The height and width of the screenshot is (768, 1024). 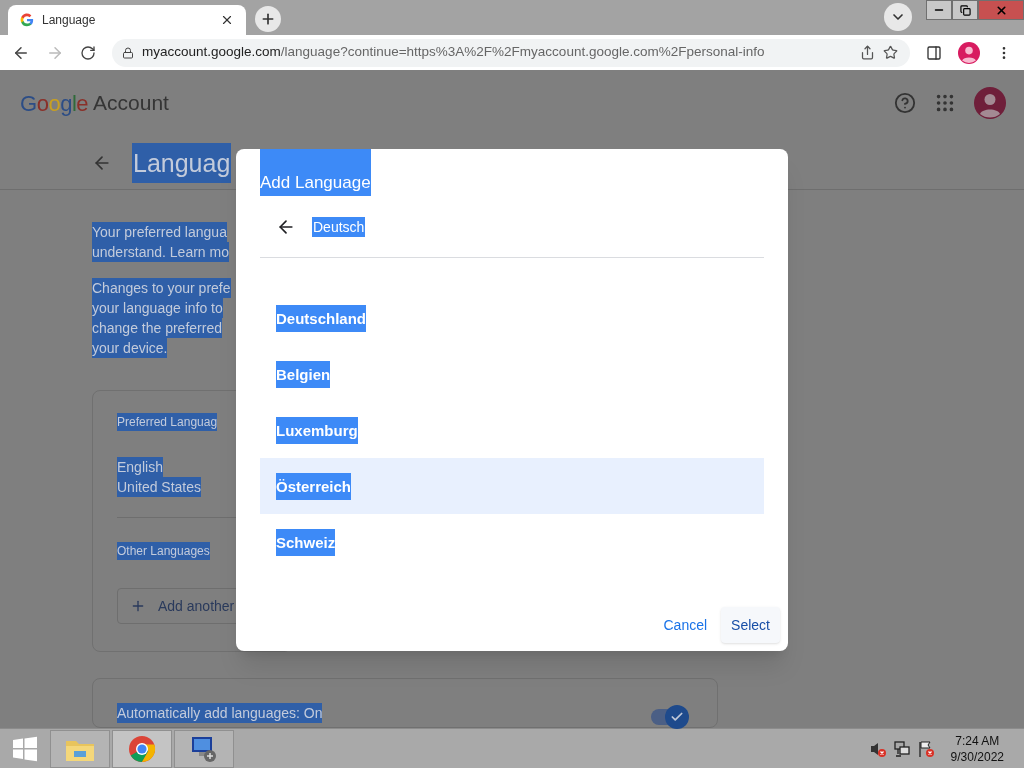 What do you see at coordinates (685, 625) in the screenshot?
I see `cancel-button: Cancel` at bounding box center [685, 625].